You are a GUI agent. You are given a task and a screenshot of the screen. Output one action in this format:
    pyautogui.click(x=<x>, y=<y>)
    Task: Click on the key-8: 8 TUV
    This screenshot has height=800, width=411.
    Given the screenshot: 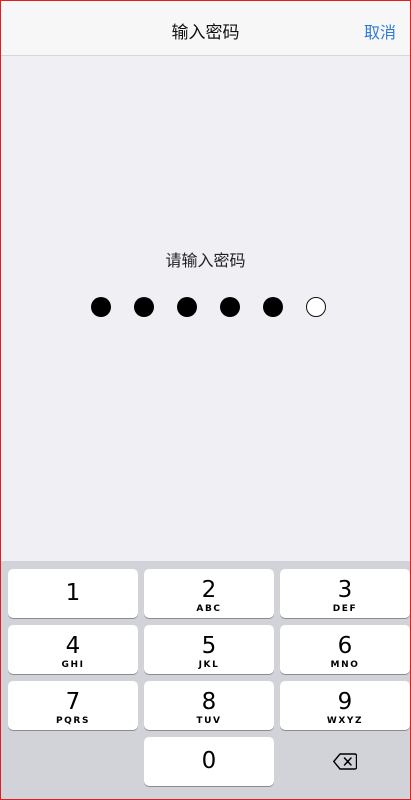 What is the action you would take?
    pyautogui.click(x=209, y=705)
    